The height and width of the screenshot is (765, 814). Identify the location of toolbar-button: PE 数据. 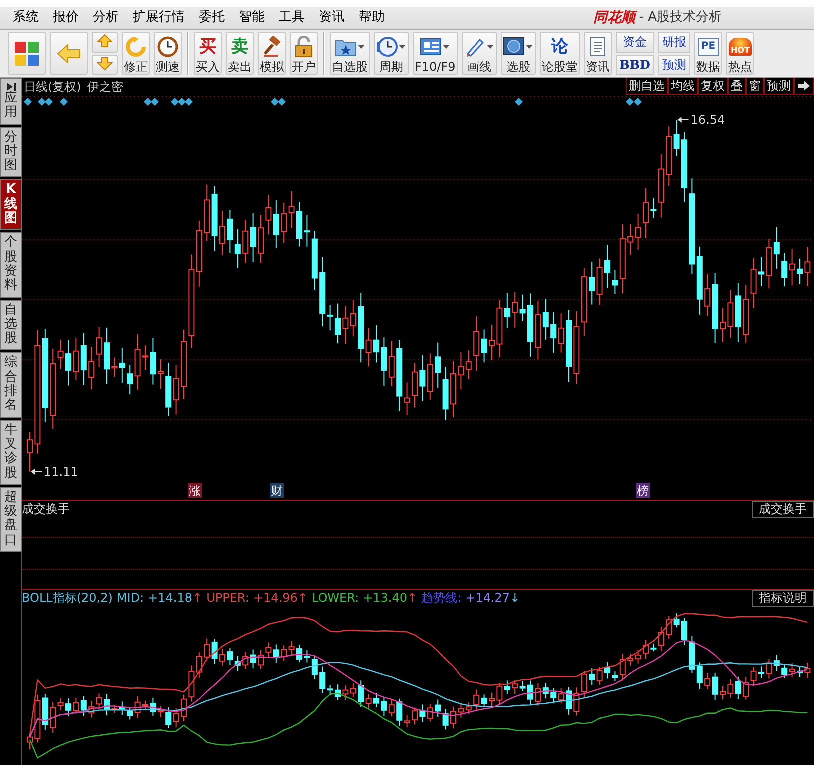
(708, 53).